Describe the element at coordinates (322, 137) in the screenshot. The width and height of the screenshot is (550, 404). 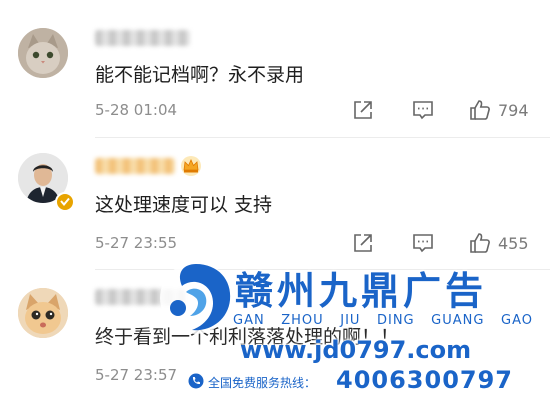
I see `divider` at that location.